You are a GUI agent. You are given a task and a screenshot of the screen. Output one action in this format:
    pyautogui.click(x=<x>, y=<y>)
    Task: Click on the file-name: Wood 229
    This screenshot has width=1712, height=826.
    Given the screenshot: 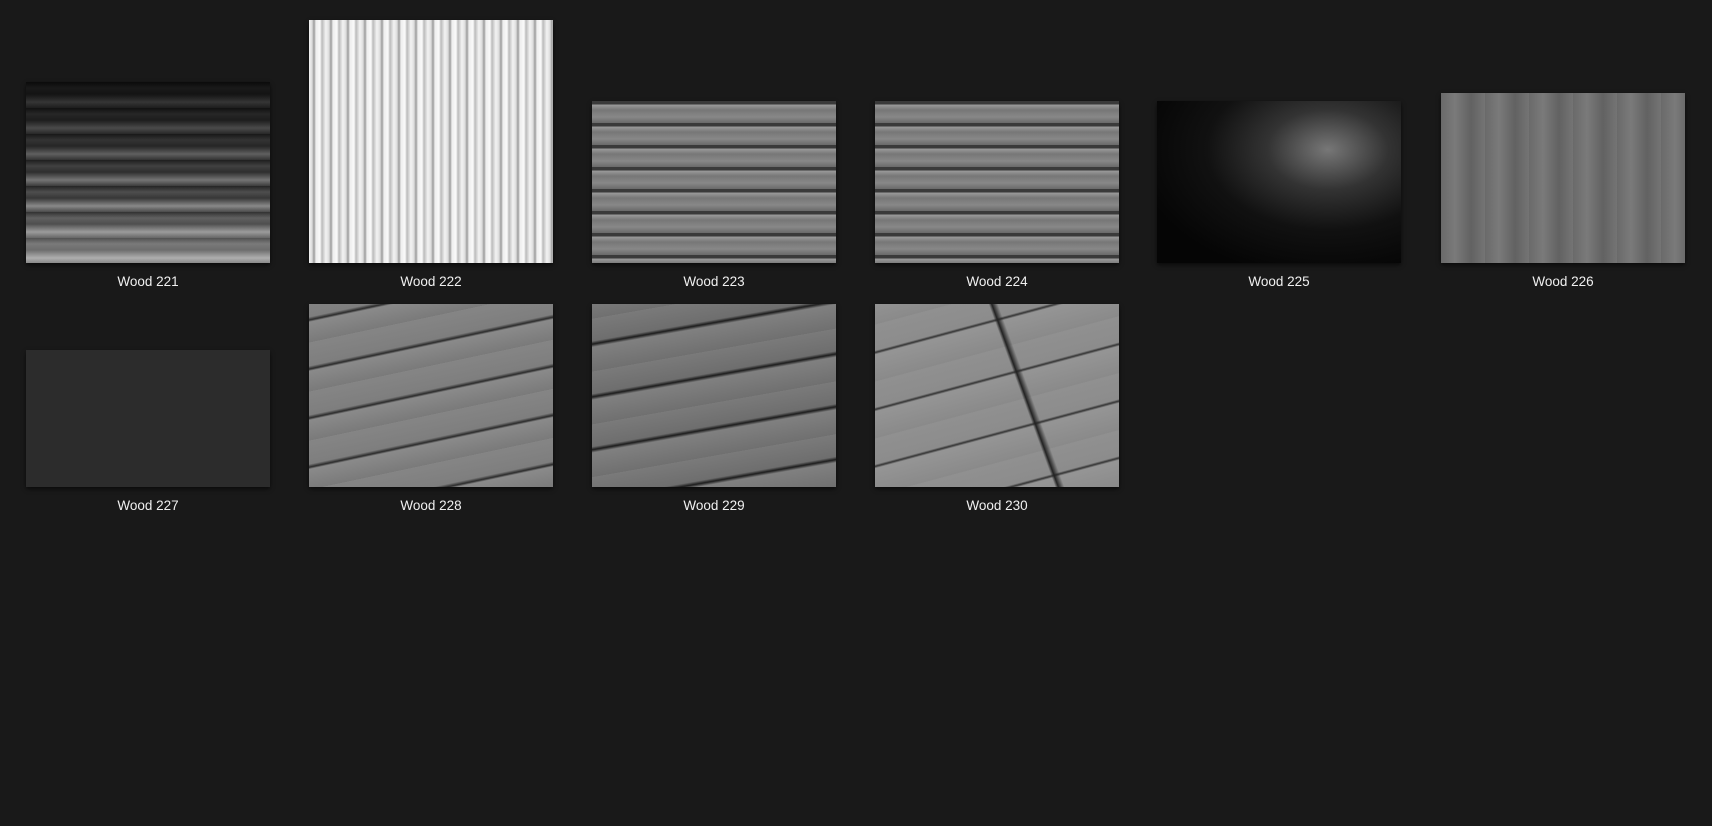 What is the action you would take?
    pyautogui.click(x=714, y=505)
    